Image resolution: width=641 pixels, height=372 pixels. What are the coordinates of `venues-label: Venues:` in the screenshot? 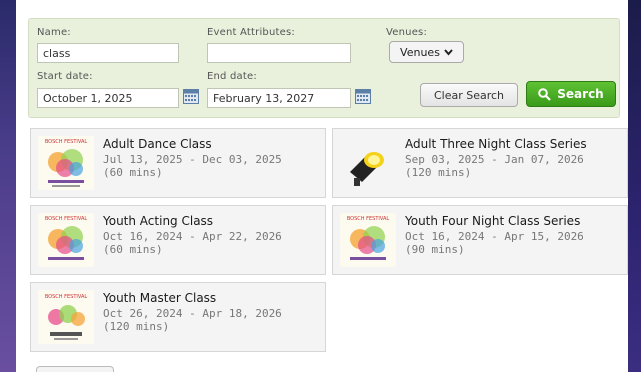 It's located at (407, 32).